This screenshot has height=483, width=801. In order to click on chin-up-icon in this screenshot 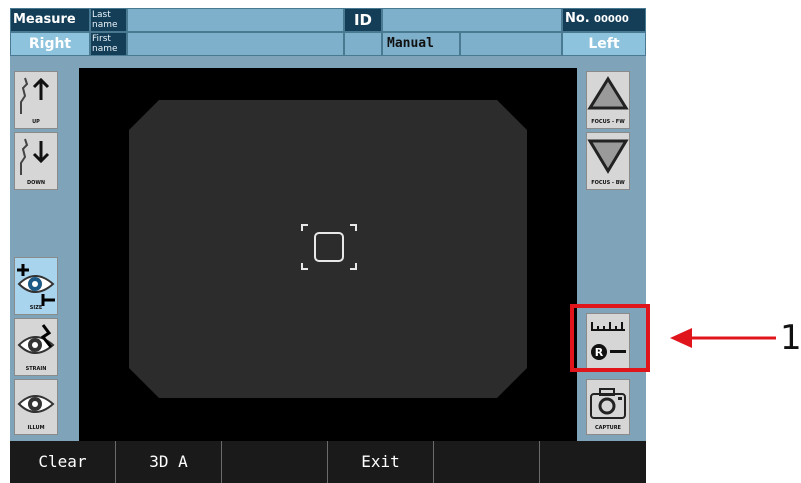, I will do `click(35, 95)`.